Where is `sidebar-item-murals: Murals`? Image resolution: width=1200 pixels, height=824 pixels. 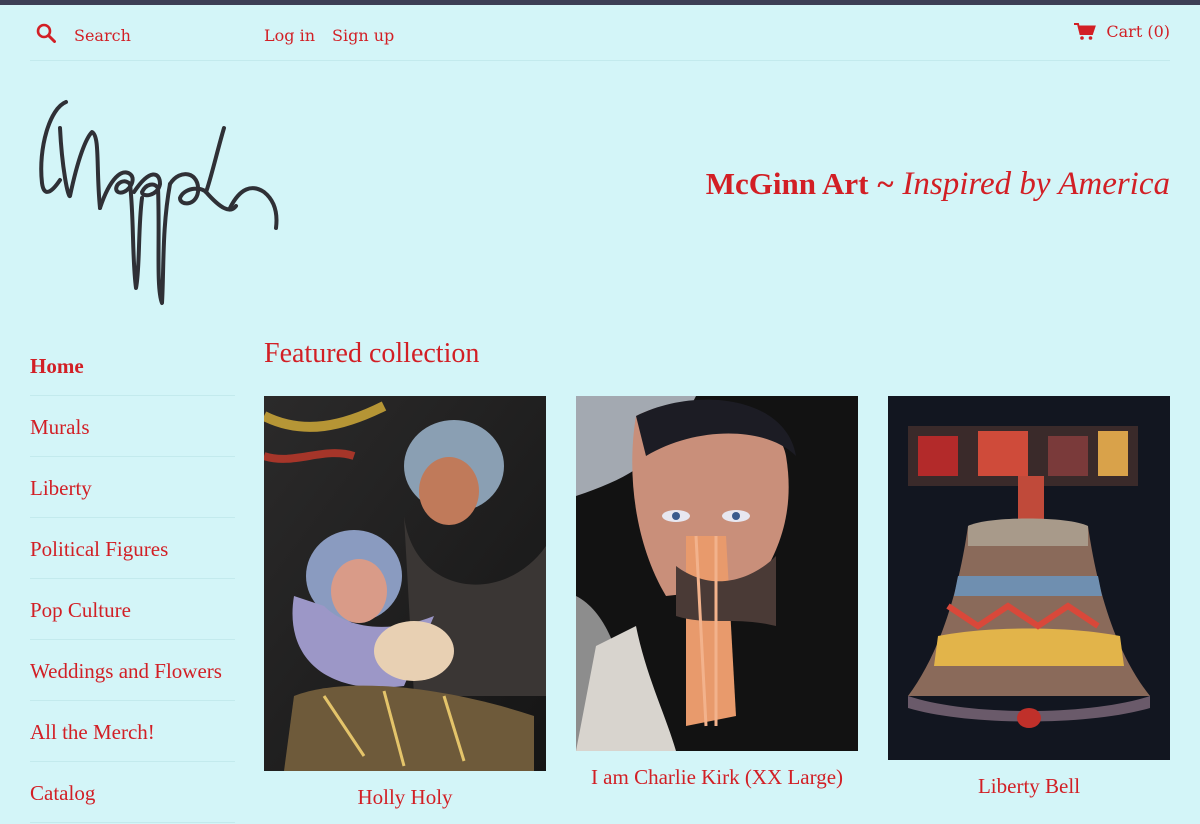
sidebar-item-murals: Murals is located at coordinates (132, 426).